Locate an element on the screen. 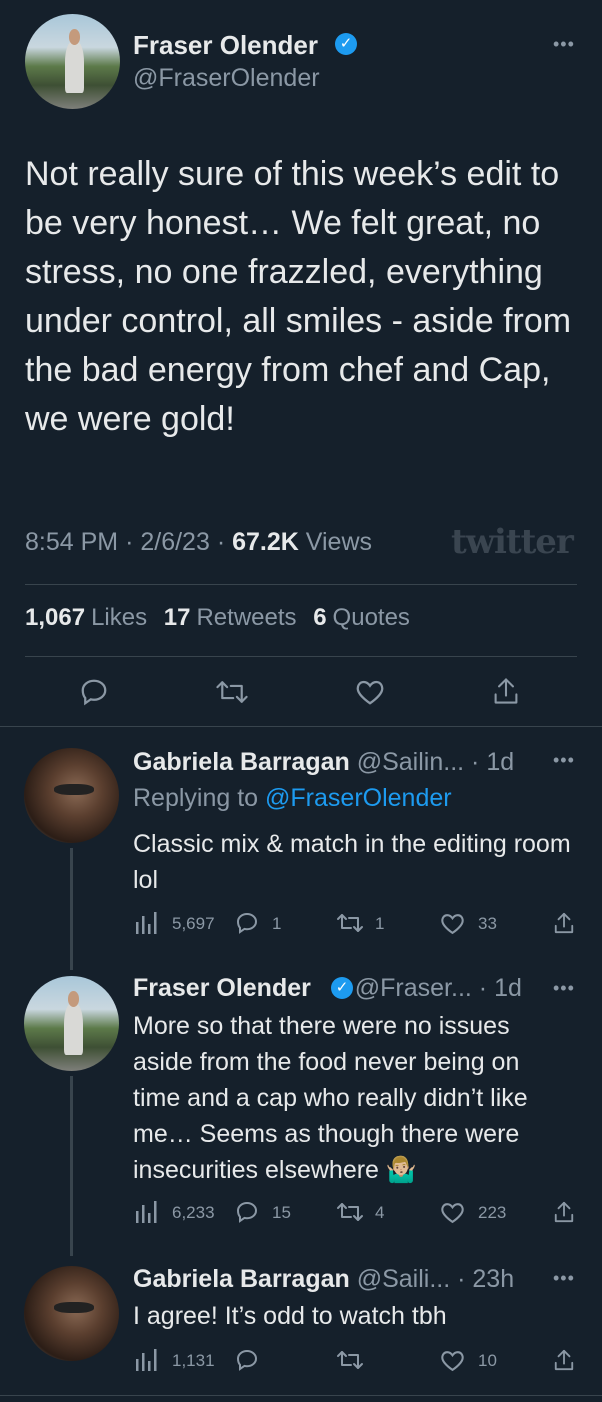 The width and height of the screenshot is (602, 1402). retweets-stat: 17 Retweets is located at coordinates (230, 617).